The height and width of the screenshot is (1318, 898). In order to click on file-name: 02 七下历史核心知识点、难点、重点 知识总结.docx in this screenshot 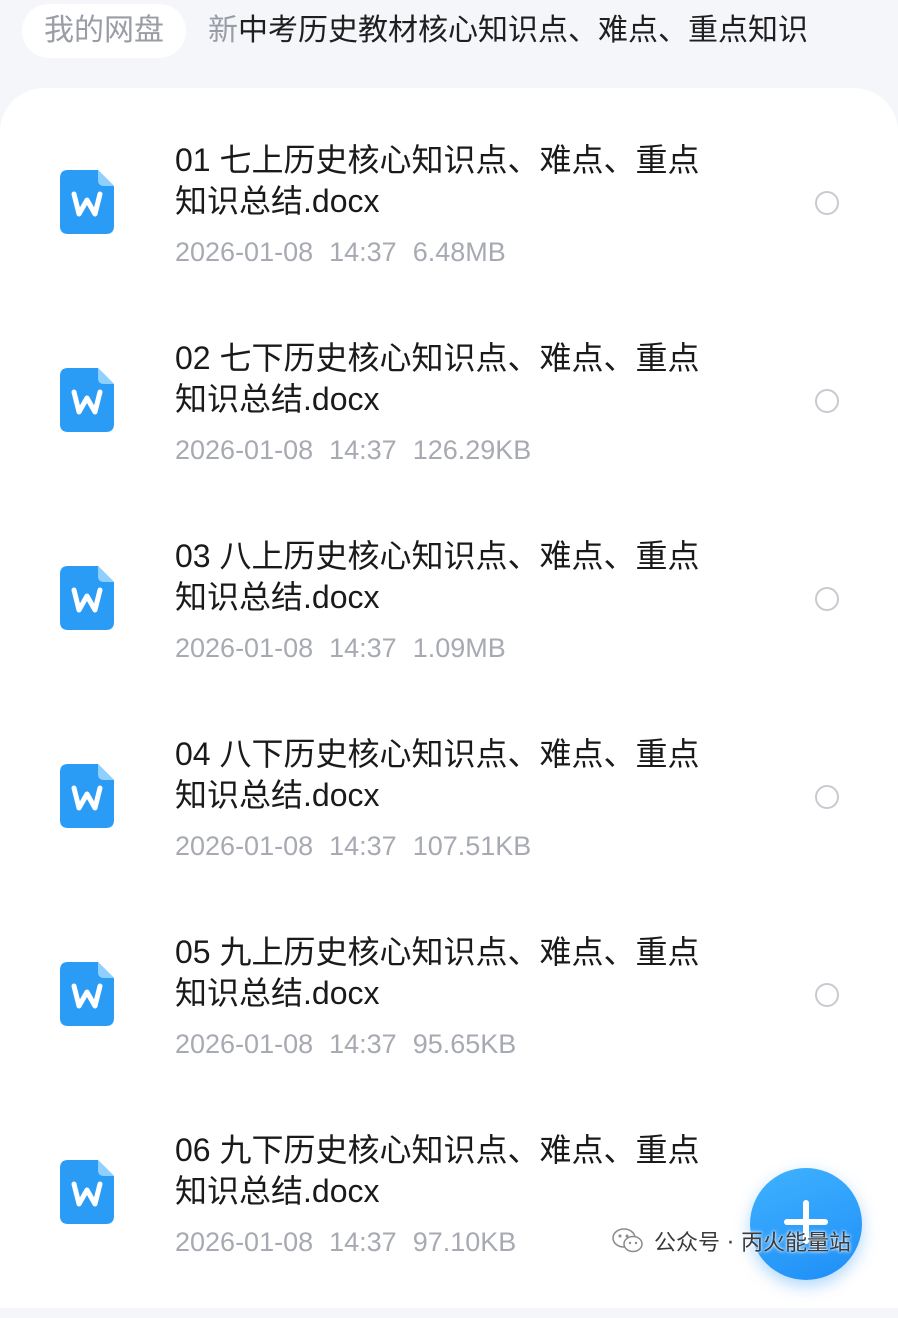, I will do `click(475, 379)`.